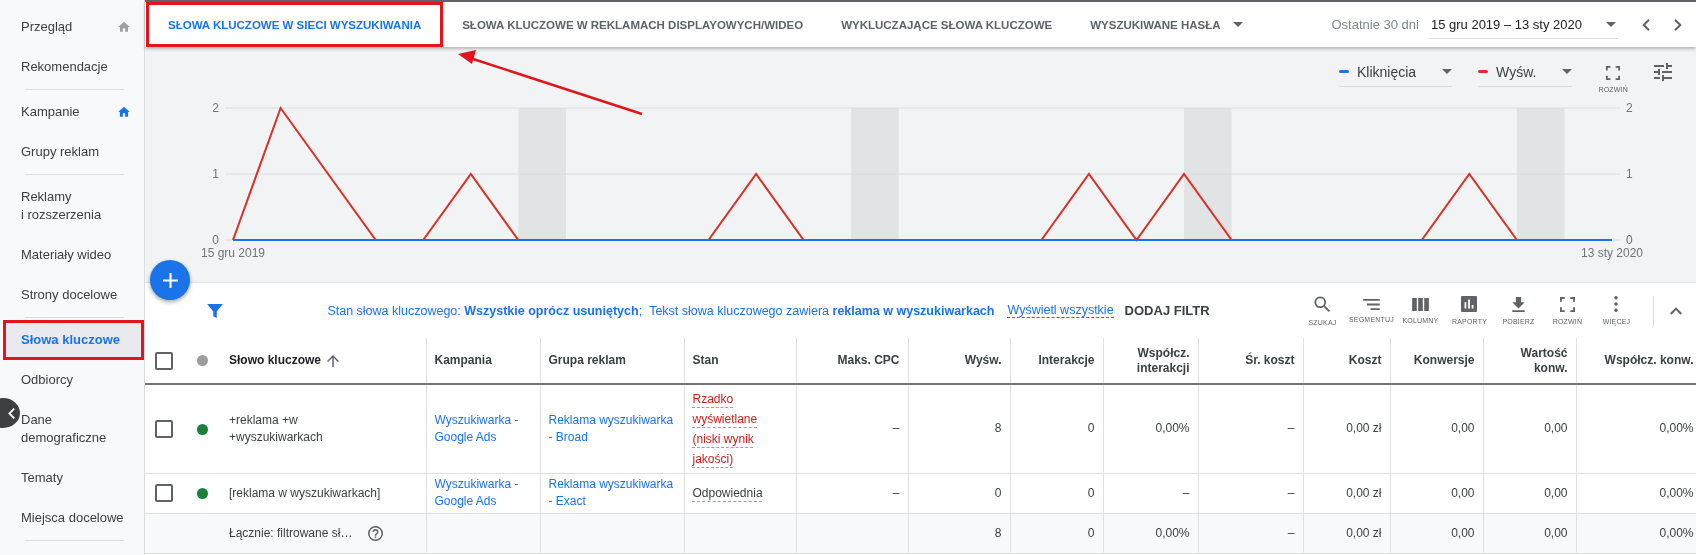 The image size is (1696, 555). I want to click on column-header: Koszt, so click(1365, 360).